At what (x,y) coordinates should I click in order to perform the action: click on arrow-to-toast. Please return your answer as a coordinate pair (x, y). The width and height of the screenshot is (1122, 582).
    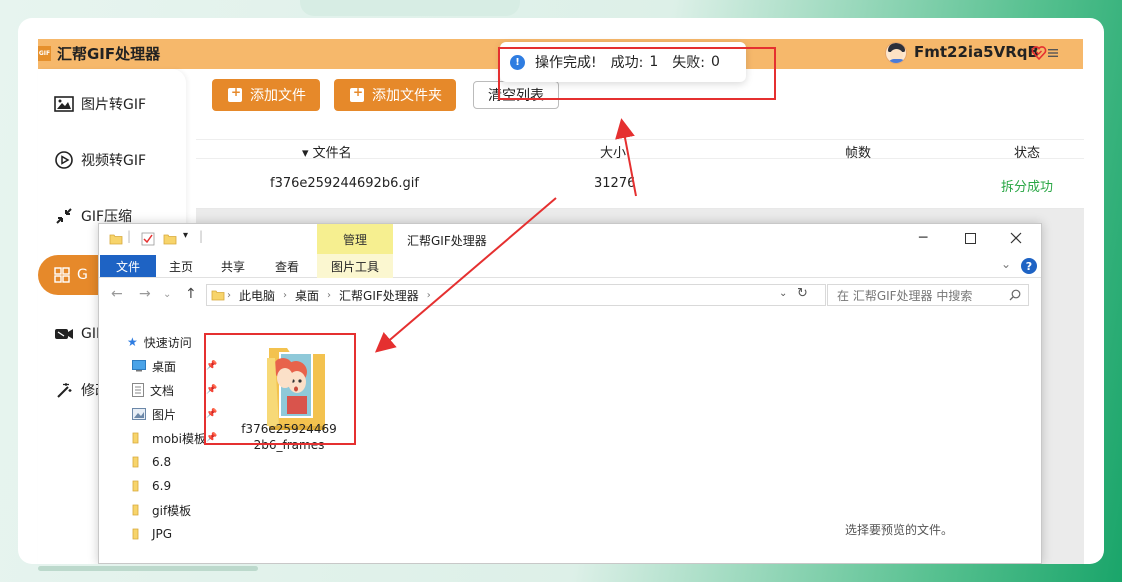
    Looking at the image, I should click on (626, 157).